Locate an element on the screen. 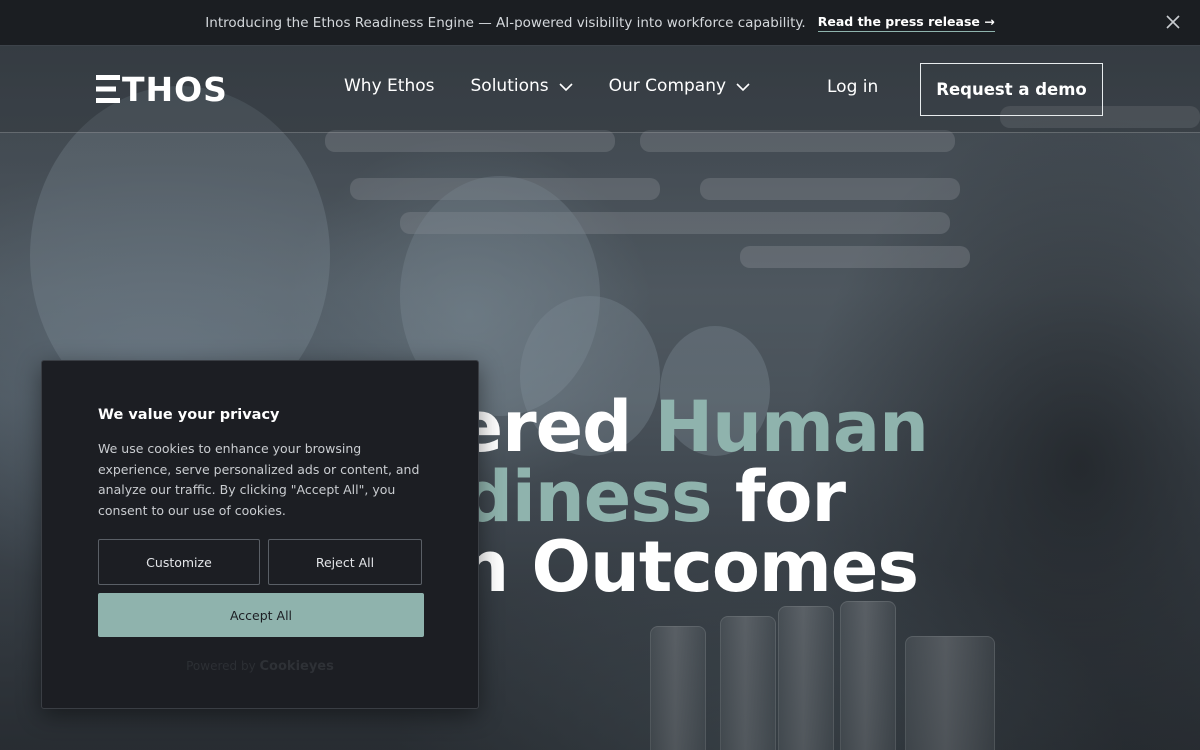 Image resolution: width=1200 pixels, height=750 pixels. request-demo-button: Request a demo is located at coordinates (1011, 89).